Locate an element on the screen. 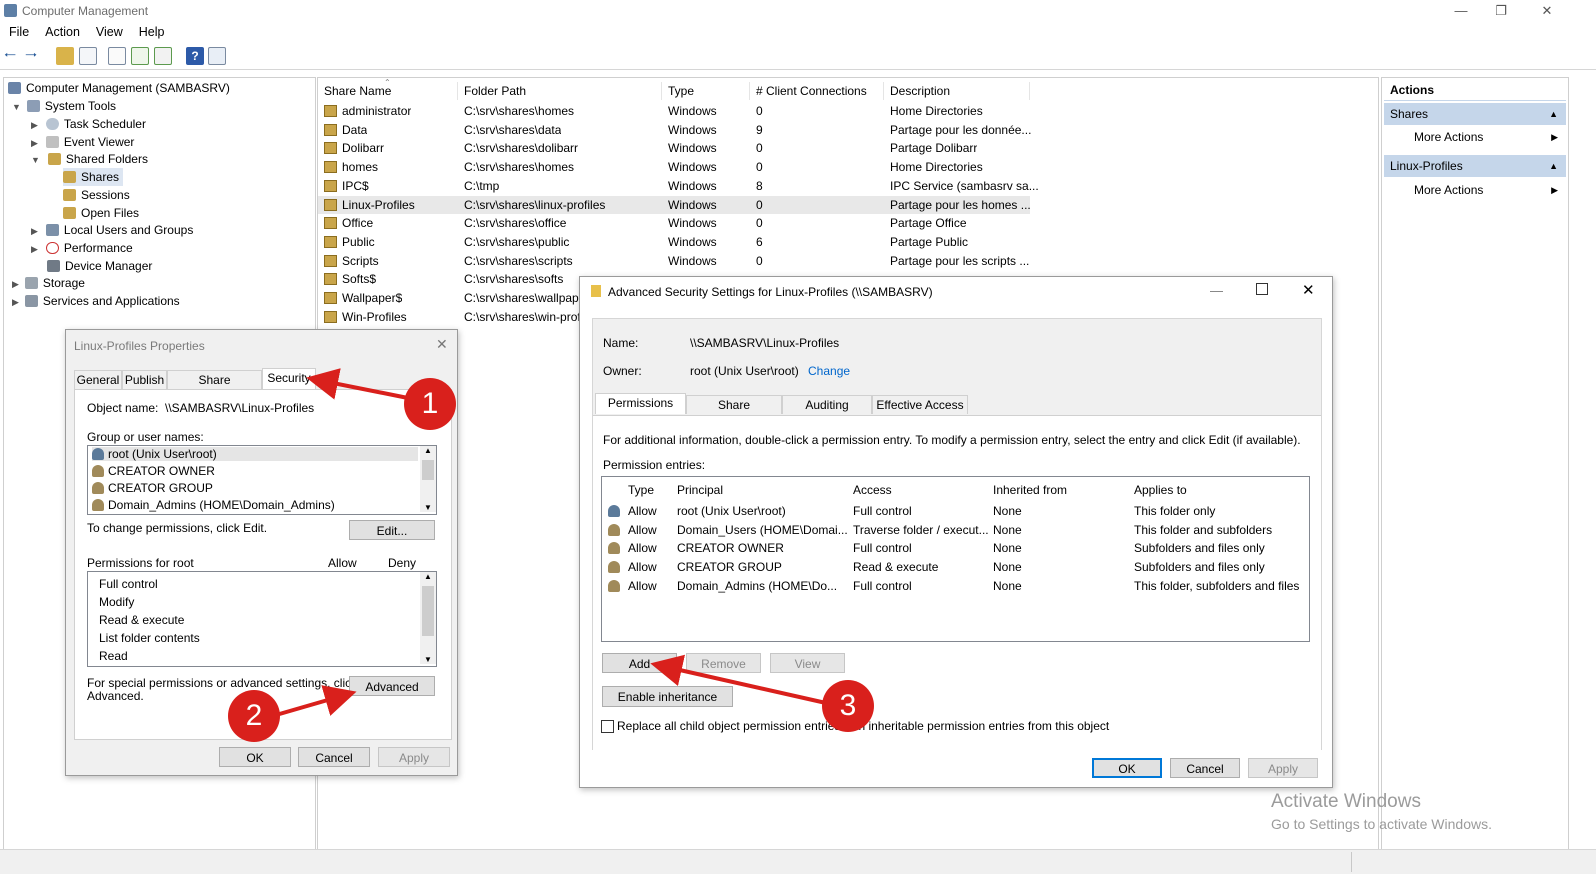 This screenshot has height=891, width=1596. annotation-badge-1: 1 is located at coordinates (430, 404).